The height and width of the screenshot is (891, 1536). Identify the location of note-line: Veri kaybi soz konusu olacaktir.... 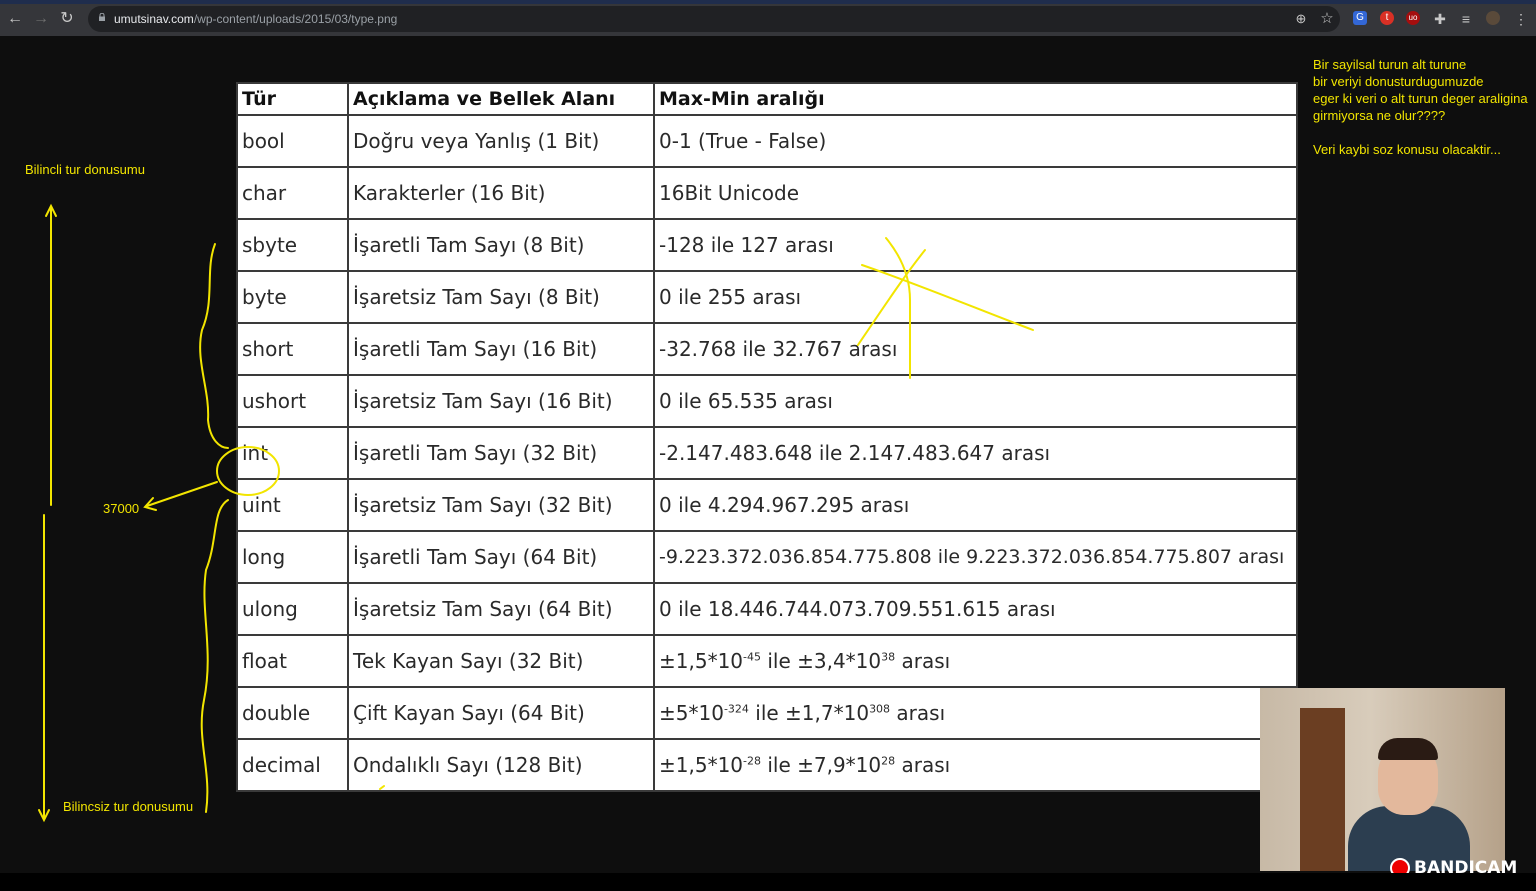
(1407, 149).